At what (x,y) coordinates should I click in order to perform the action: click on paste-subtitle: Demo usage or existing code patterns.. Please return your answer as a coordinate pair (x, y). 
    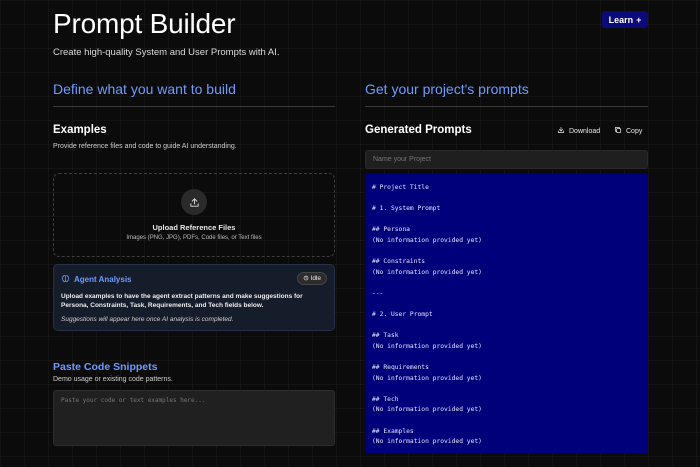
    Looking at the image, I should click on (113, 379).